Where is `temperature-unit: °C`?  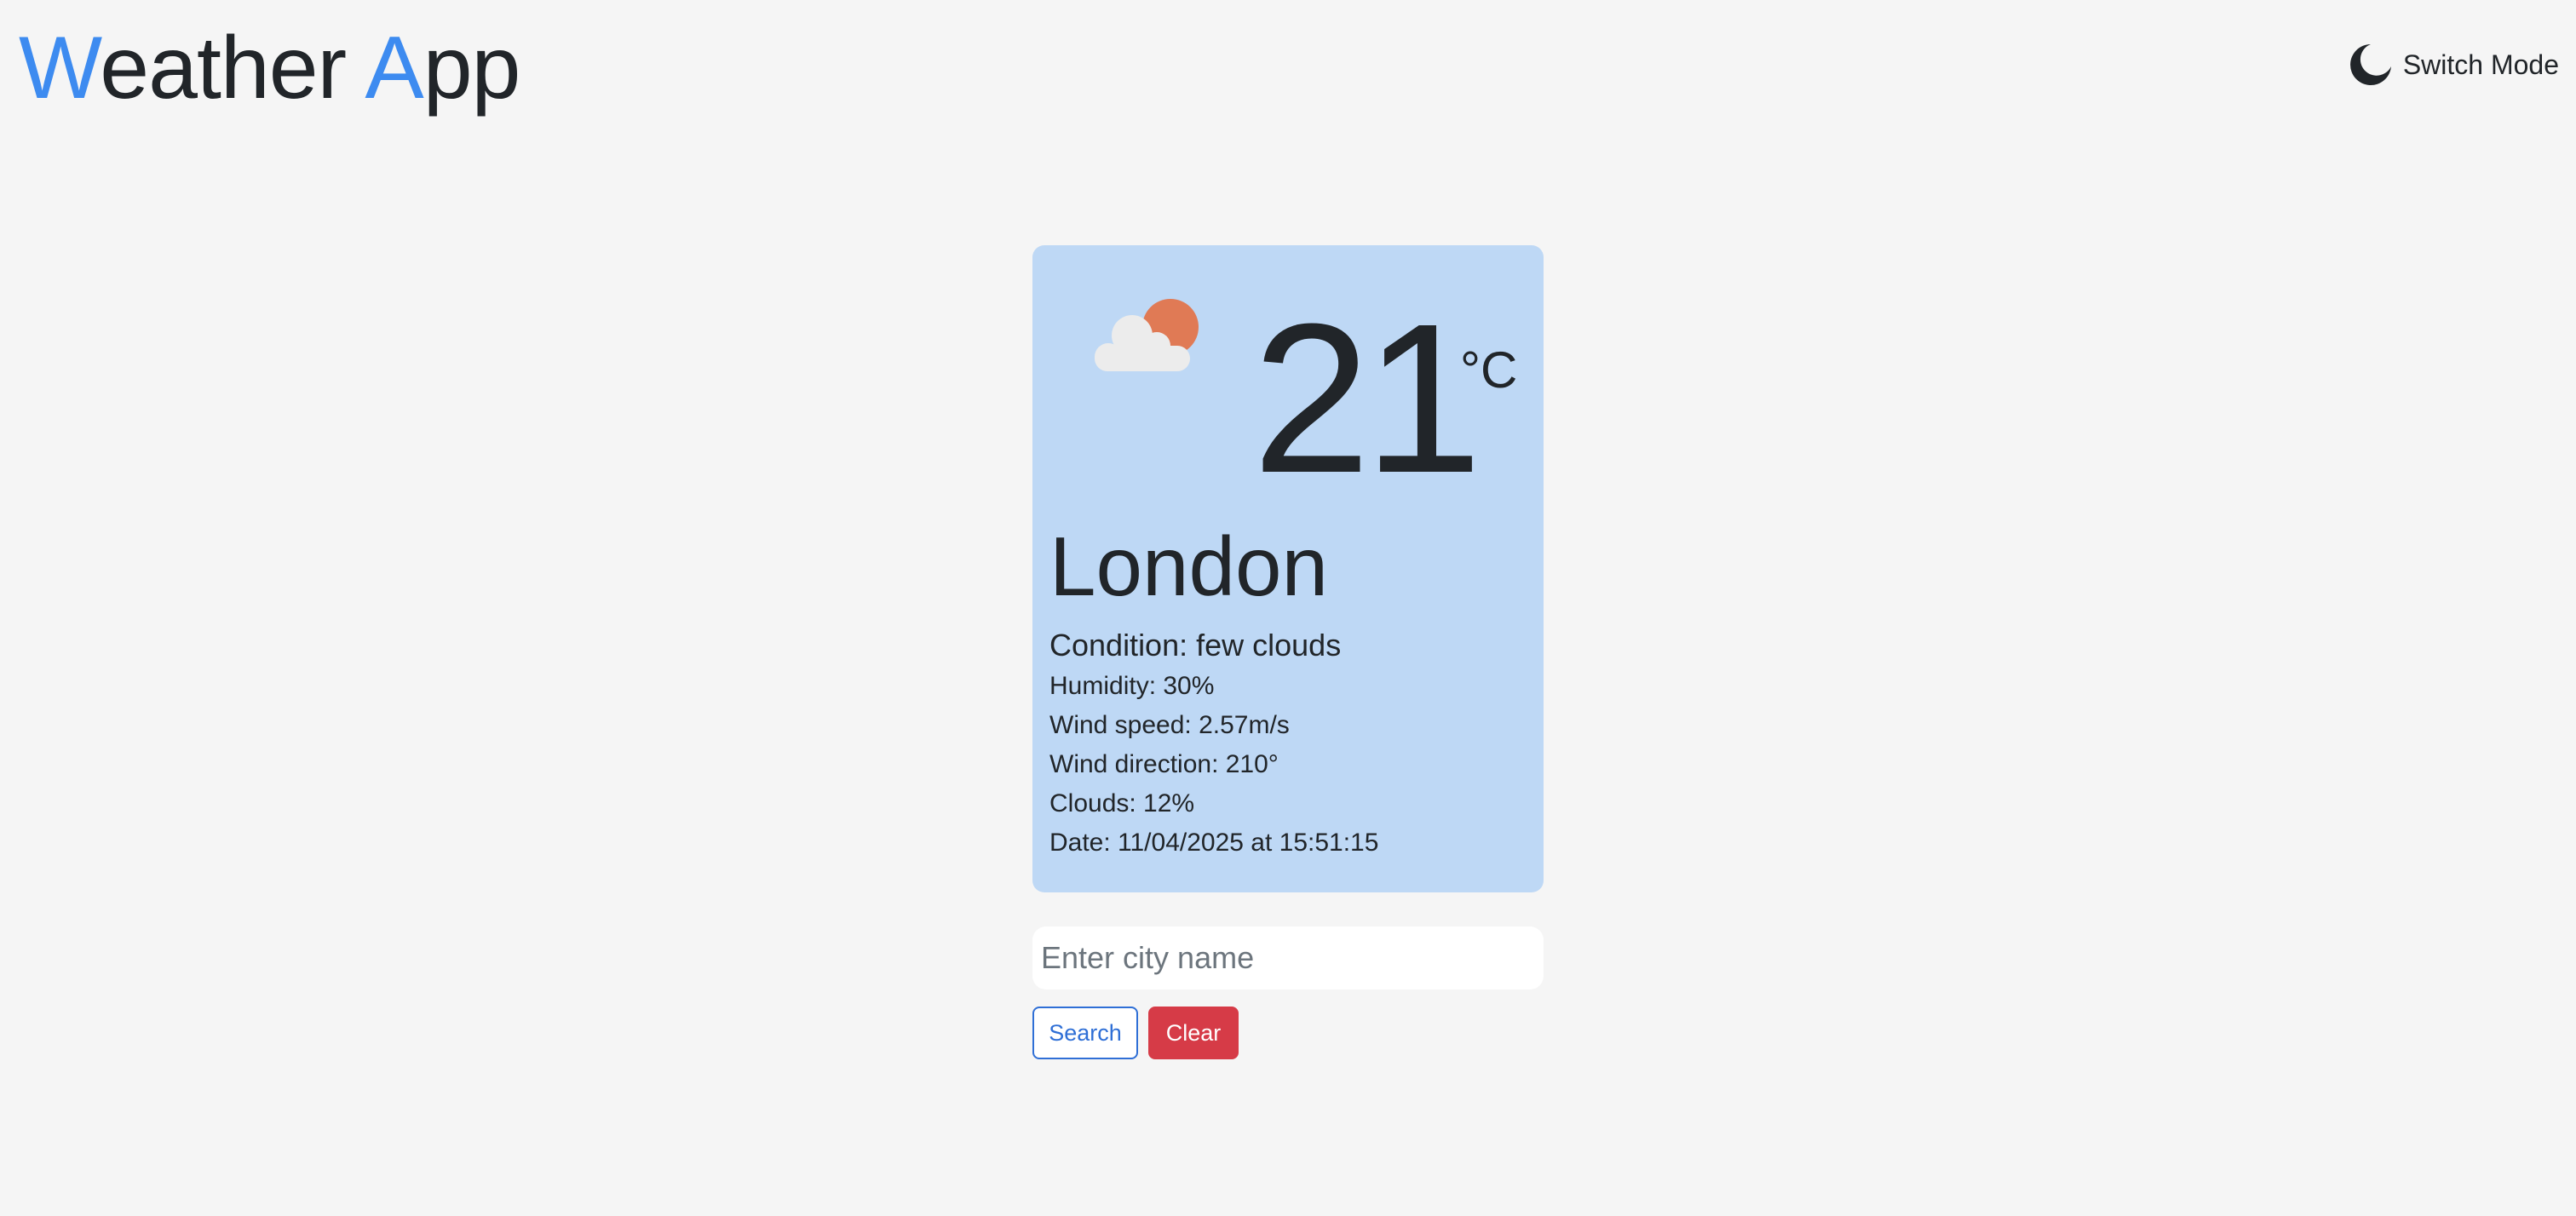 temperature-unit: °C is located at coordinates (1489, 370).